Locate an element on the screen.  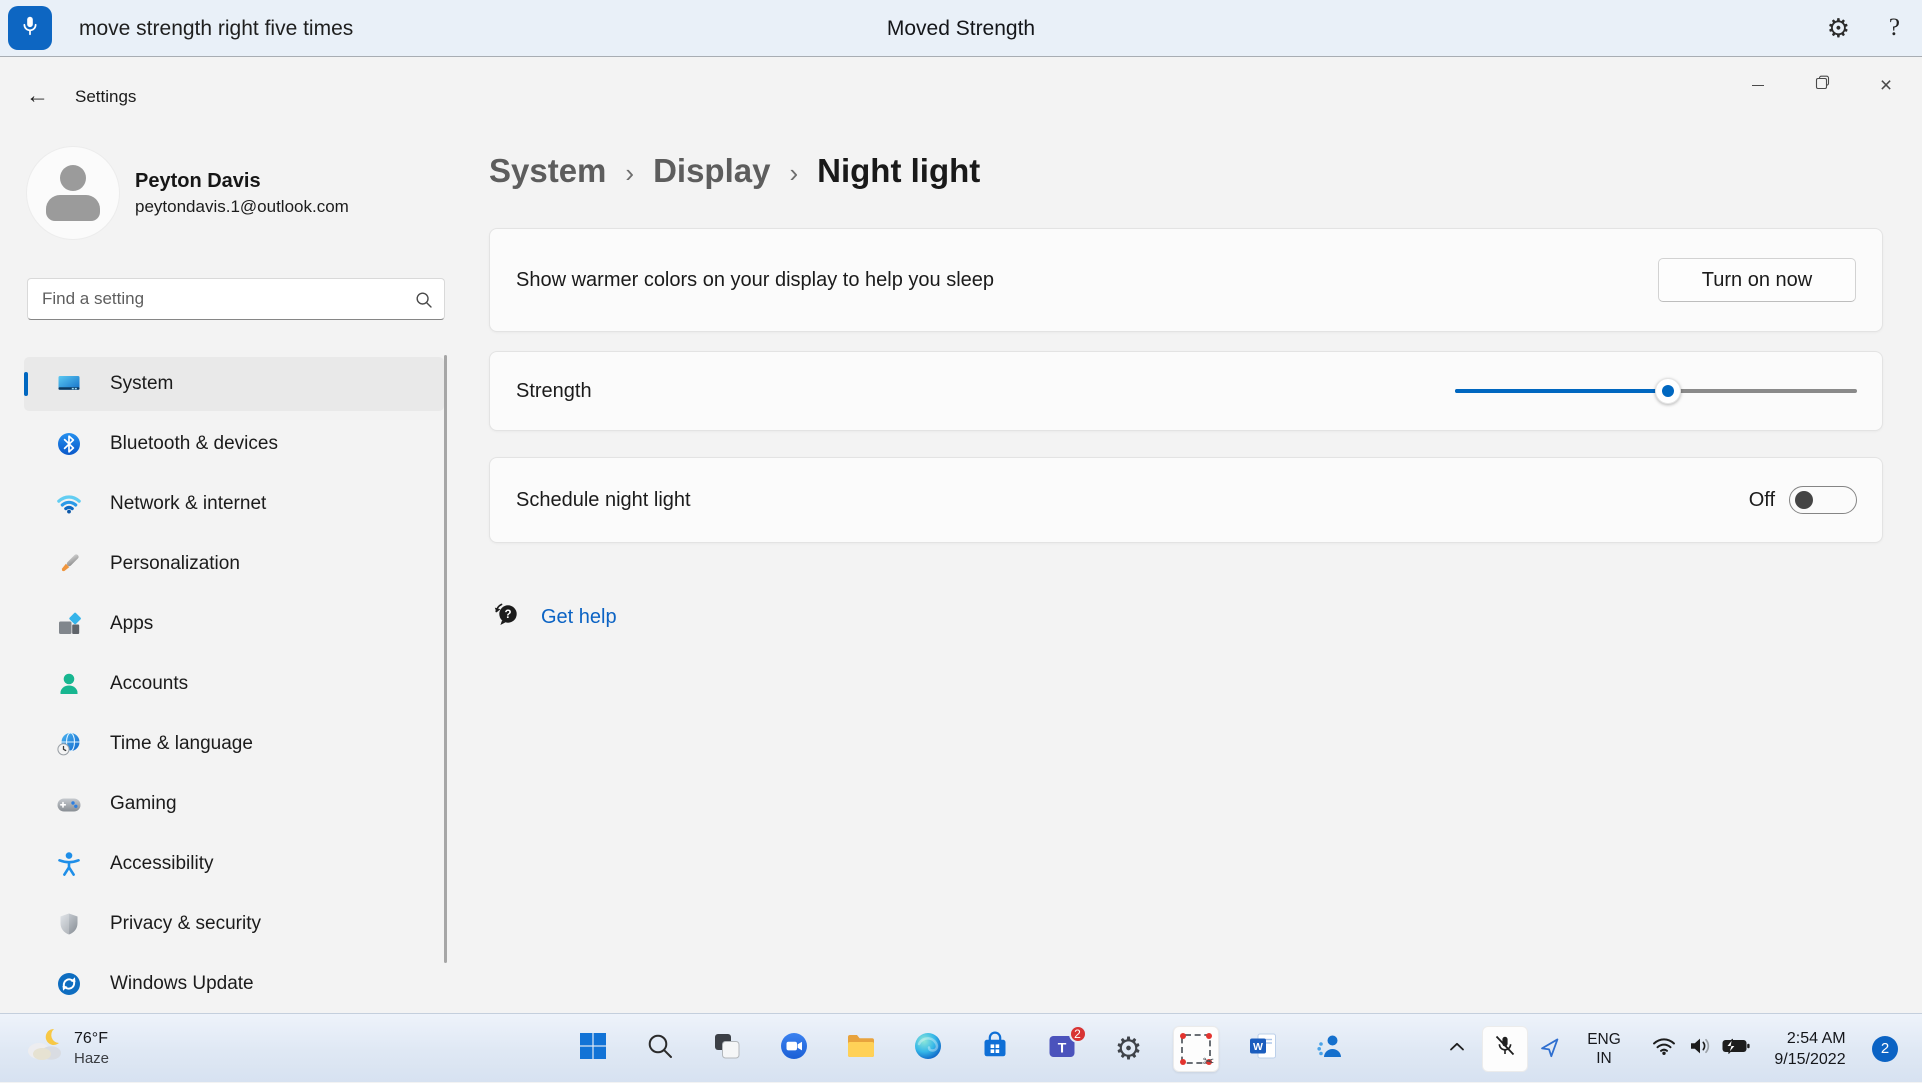
tray-battery-button is located at coordinates (1736, 1048).